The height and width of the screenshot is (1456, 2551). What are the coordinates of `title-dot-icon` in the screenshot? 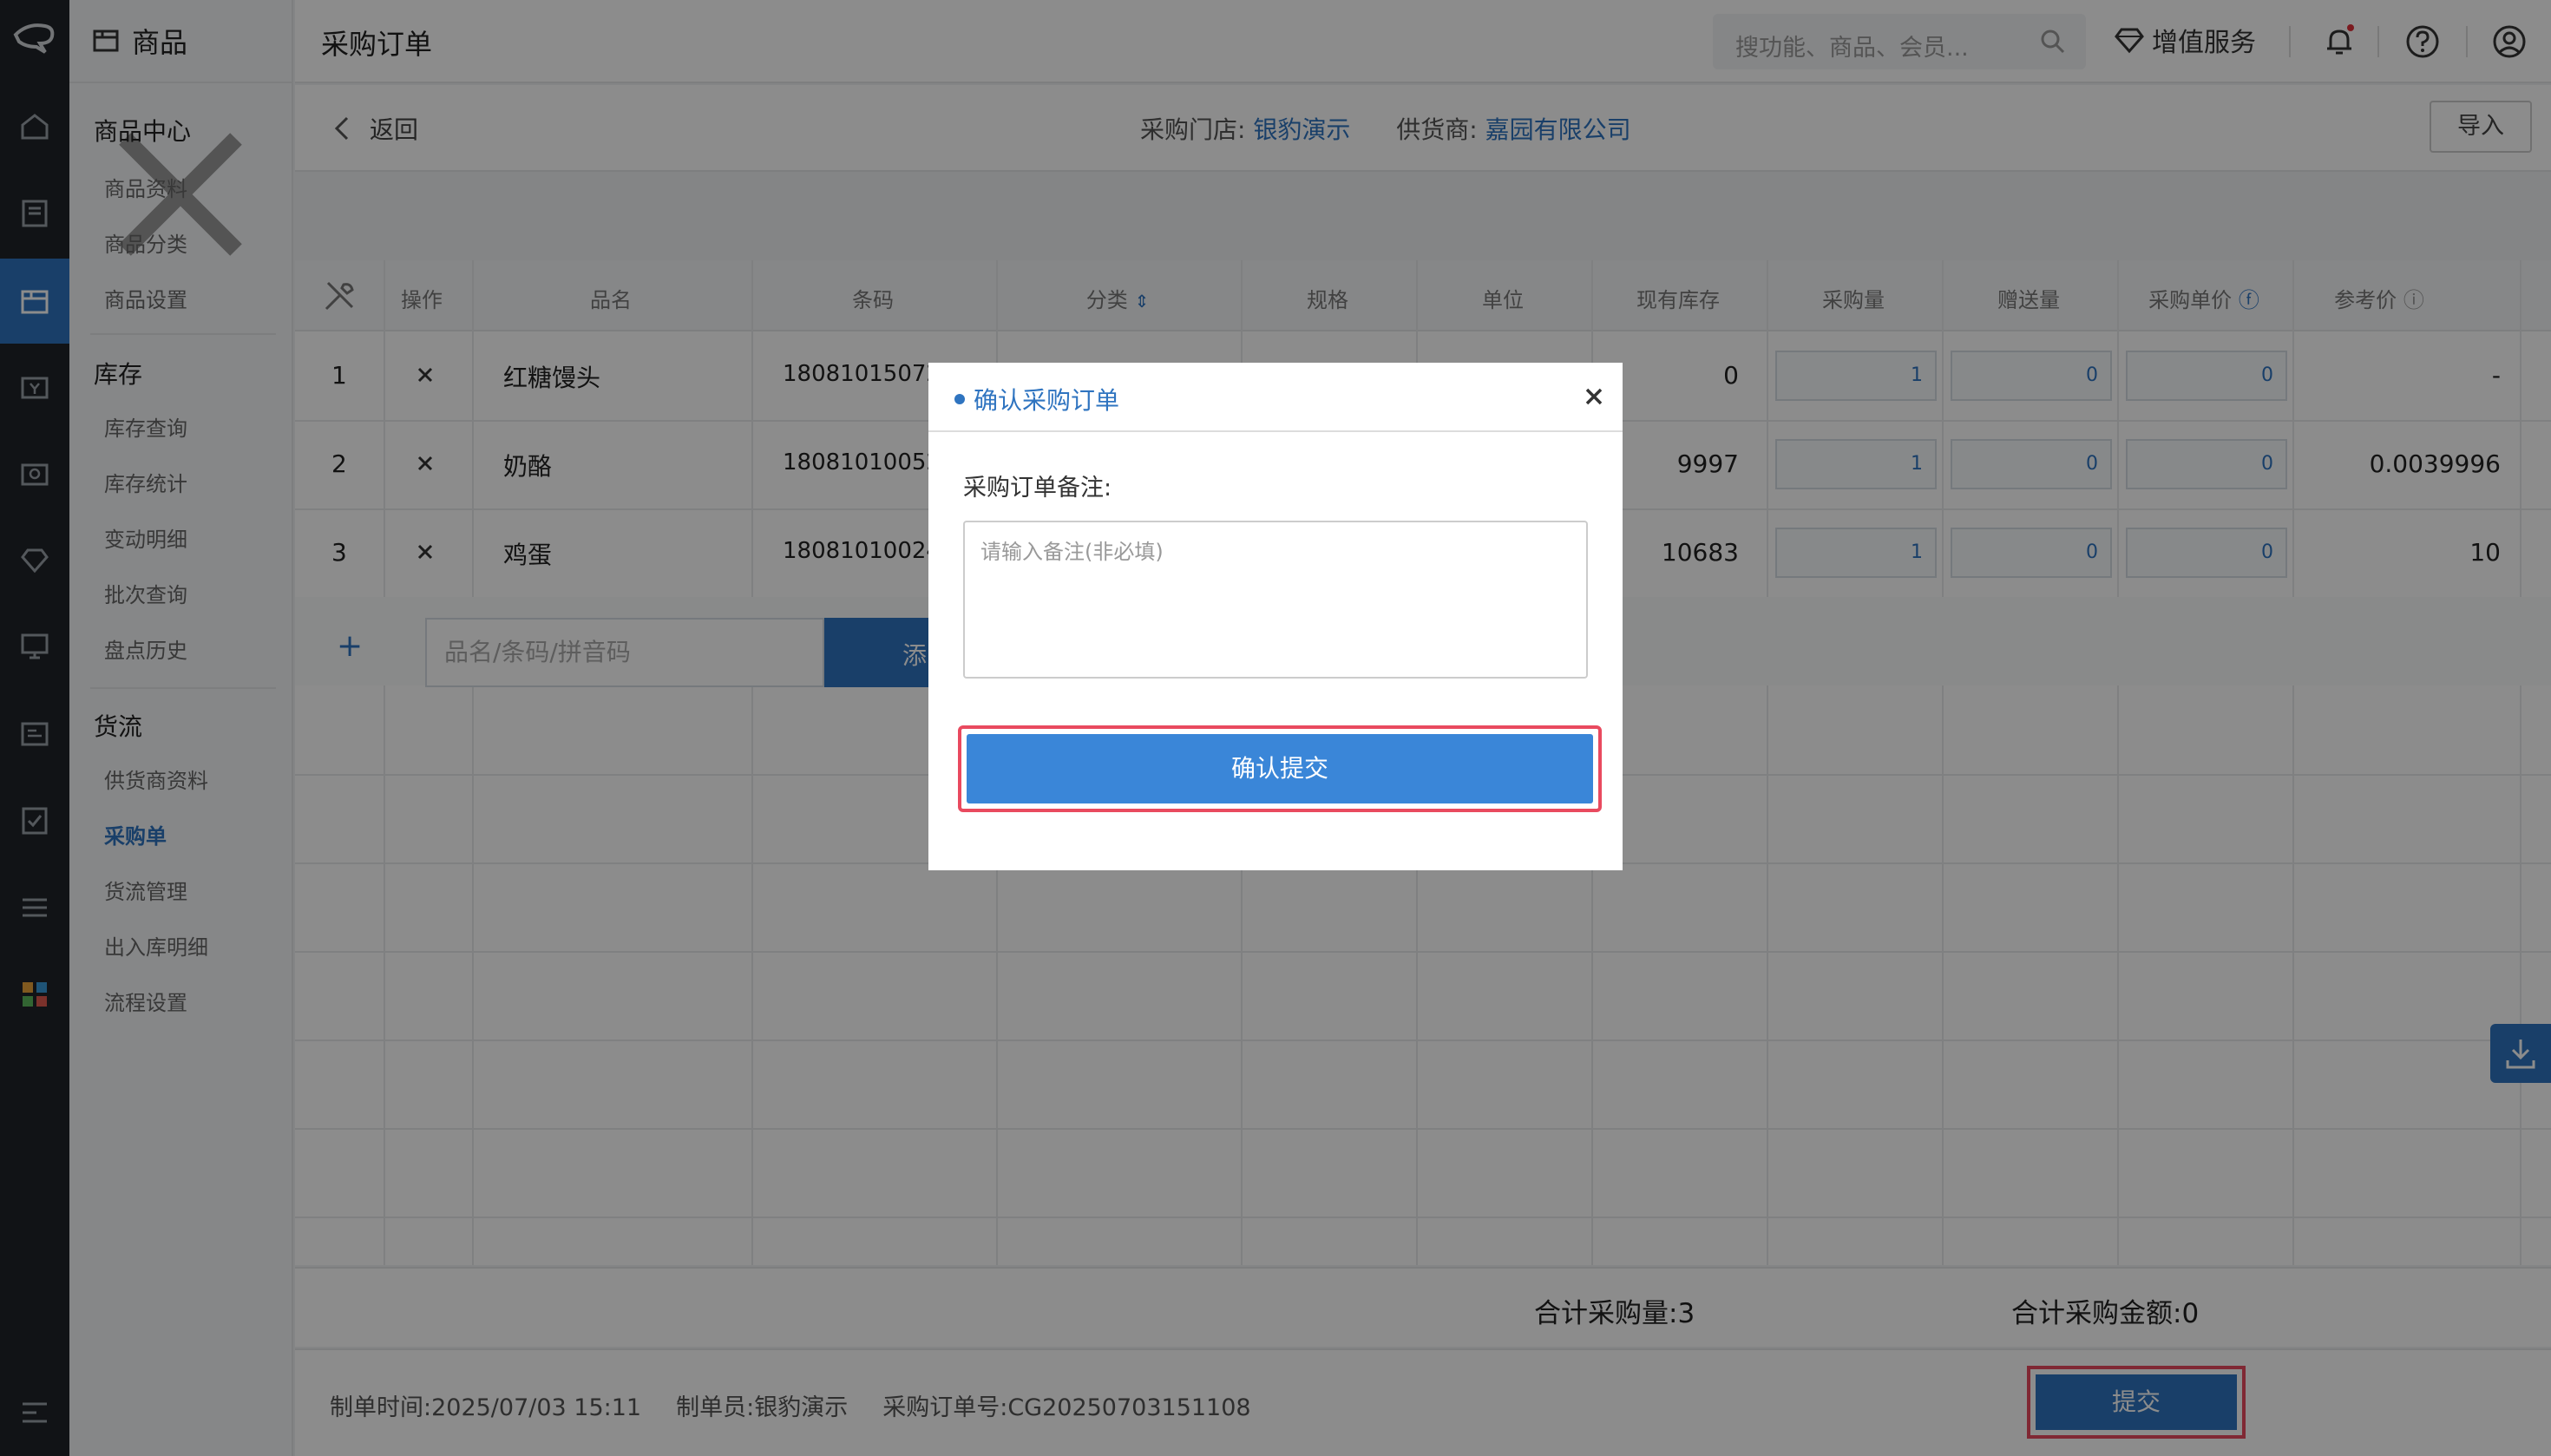 It's located at (959, 399).